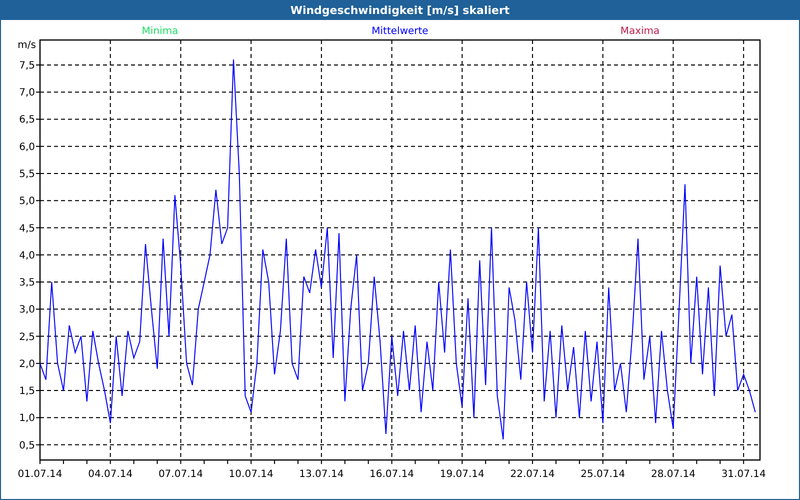  What do you see at coordinates (180, 474) in the screenshot?
I see `x-axis-label: 07.07.14` at bounding box center [180, 474].